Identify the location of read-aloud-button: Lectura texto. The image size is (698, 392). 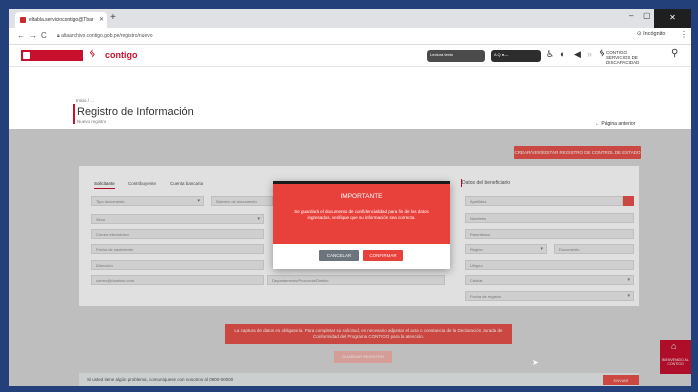
(456, 56).